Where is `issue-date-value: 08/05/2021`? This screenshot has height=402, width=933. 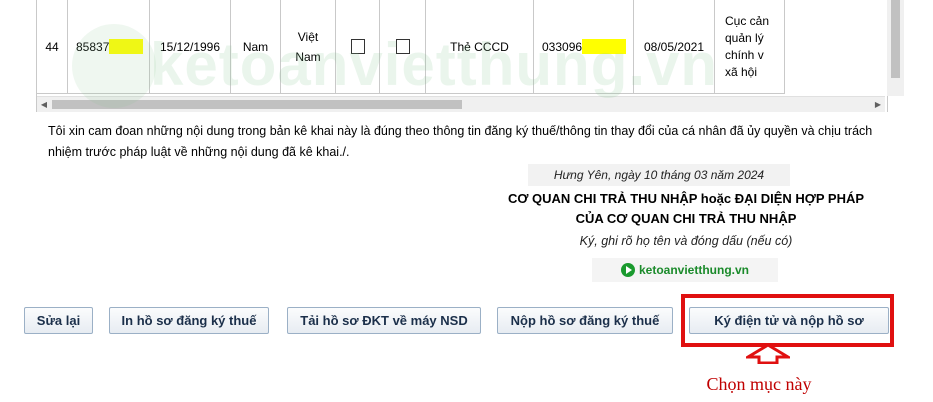 issue-date-value: 08/05/2021 is located at coordinates (674, 46).